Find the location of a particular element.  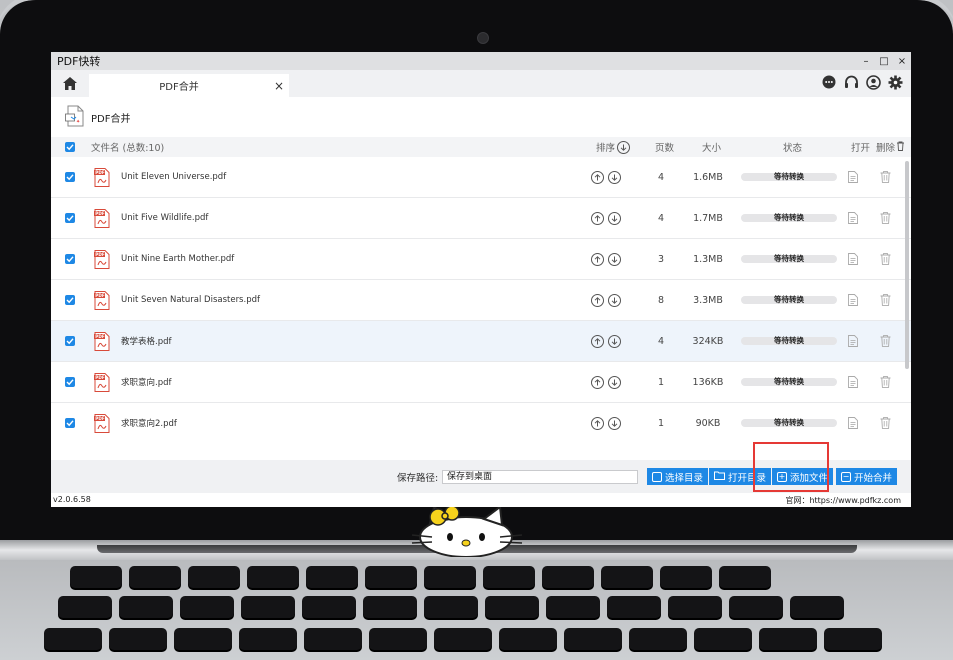

start-merge-label: 开始合并 is located at coordinates (873, 478).